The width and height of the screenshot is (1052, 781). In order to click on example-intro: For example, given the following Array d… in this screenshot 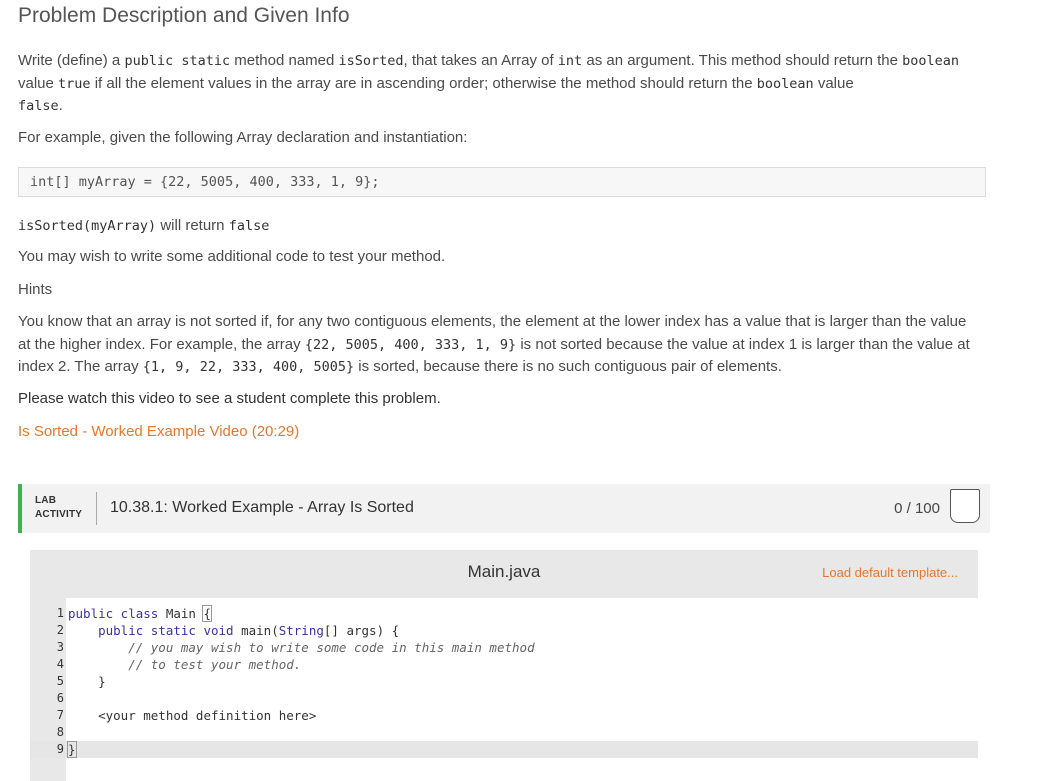, I will do `click(243, 137)`.